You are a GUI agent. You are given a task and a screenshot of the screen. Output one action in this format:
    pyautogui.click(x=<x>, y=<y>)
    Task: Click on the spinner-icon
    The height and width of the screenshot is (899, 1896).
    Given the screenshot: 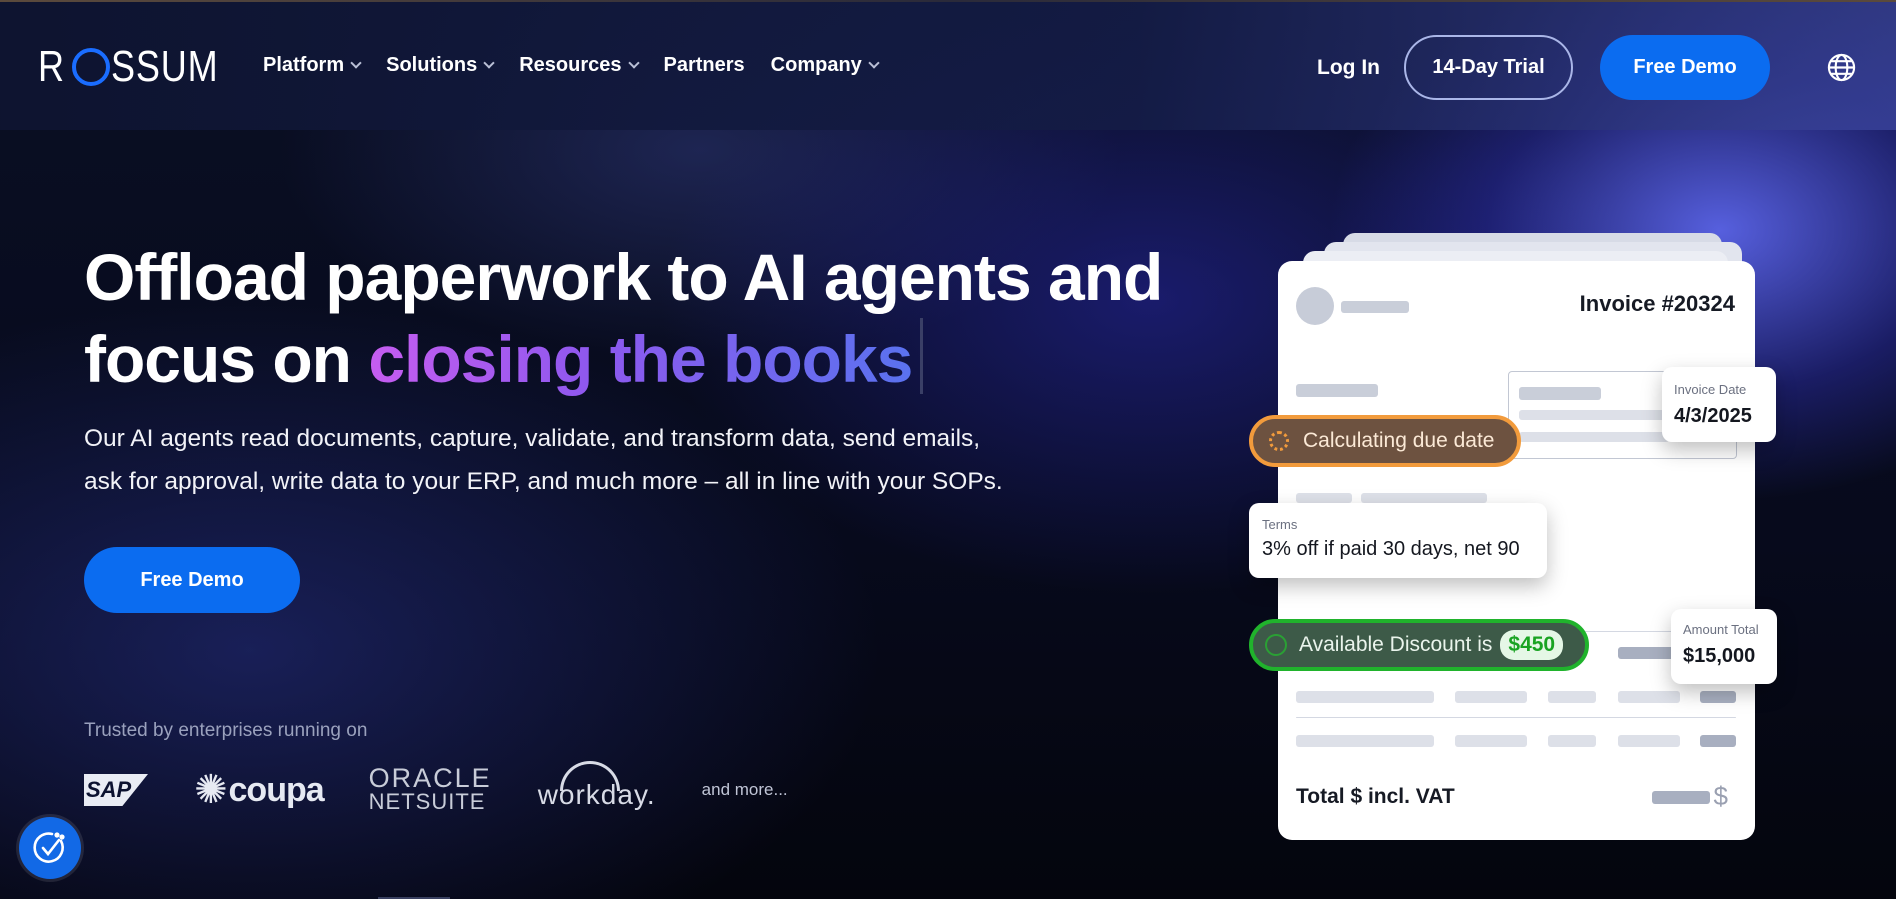 What is the action you would take?
    pyautogui.click(x=1279, y=441)
    